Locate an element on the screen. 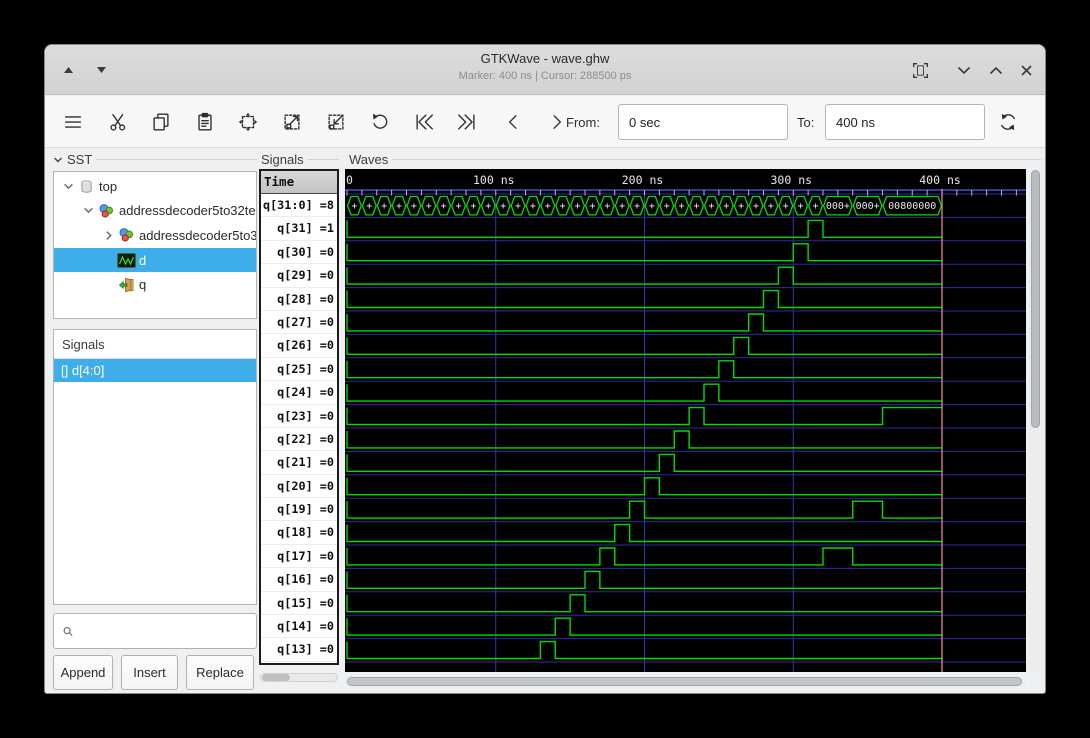 Image resolution: width=1090 pixels, height=738 pixels. signal-name-row: q[23] =0 is located at coordinates (299, 416).